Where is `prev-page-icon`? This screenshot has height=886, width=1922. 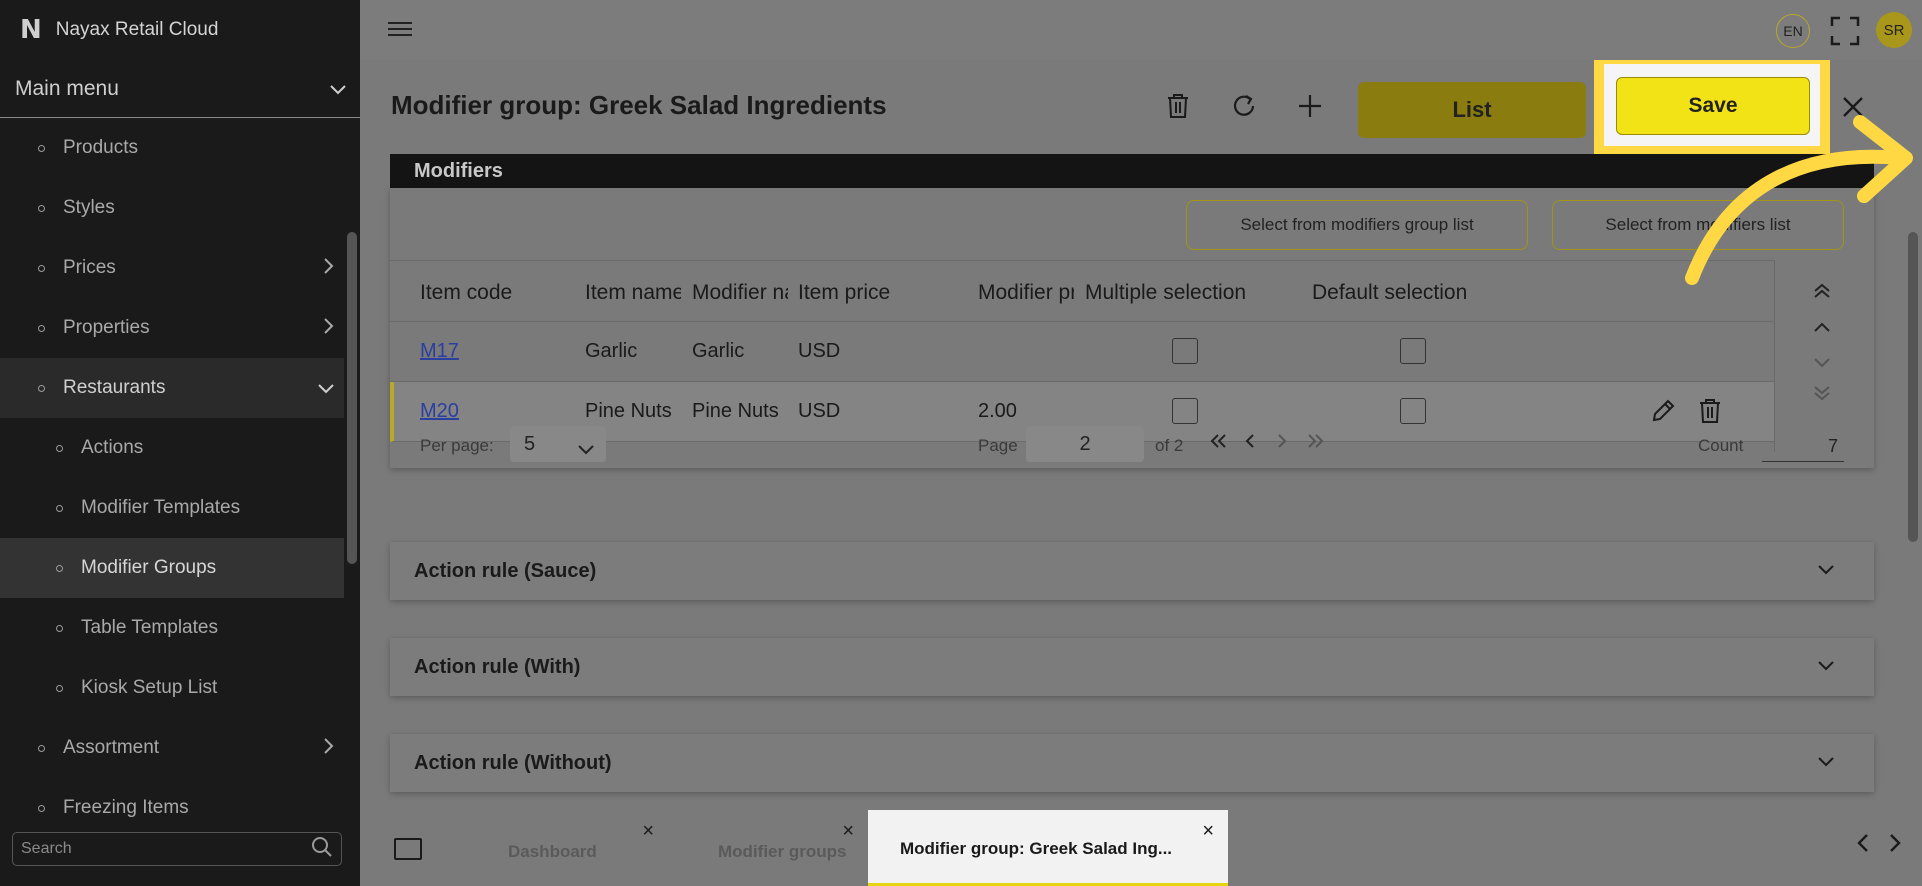
prev-page-icon is located at coordinates (1250, 443).